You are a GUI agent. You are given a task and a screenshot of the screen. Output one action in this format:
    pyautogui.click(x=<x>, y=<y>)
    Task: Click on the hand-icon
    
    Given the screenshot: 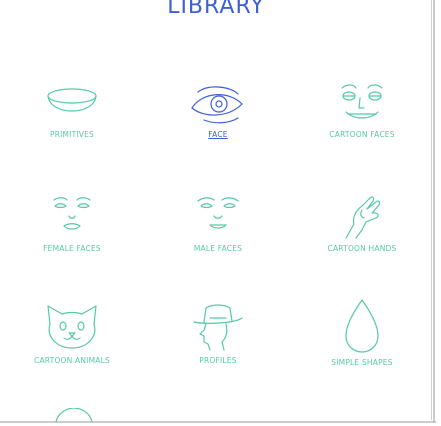 What is the action you would take?
    pyautogui.click(x=363, y=217)
    